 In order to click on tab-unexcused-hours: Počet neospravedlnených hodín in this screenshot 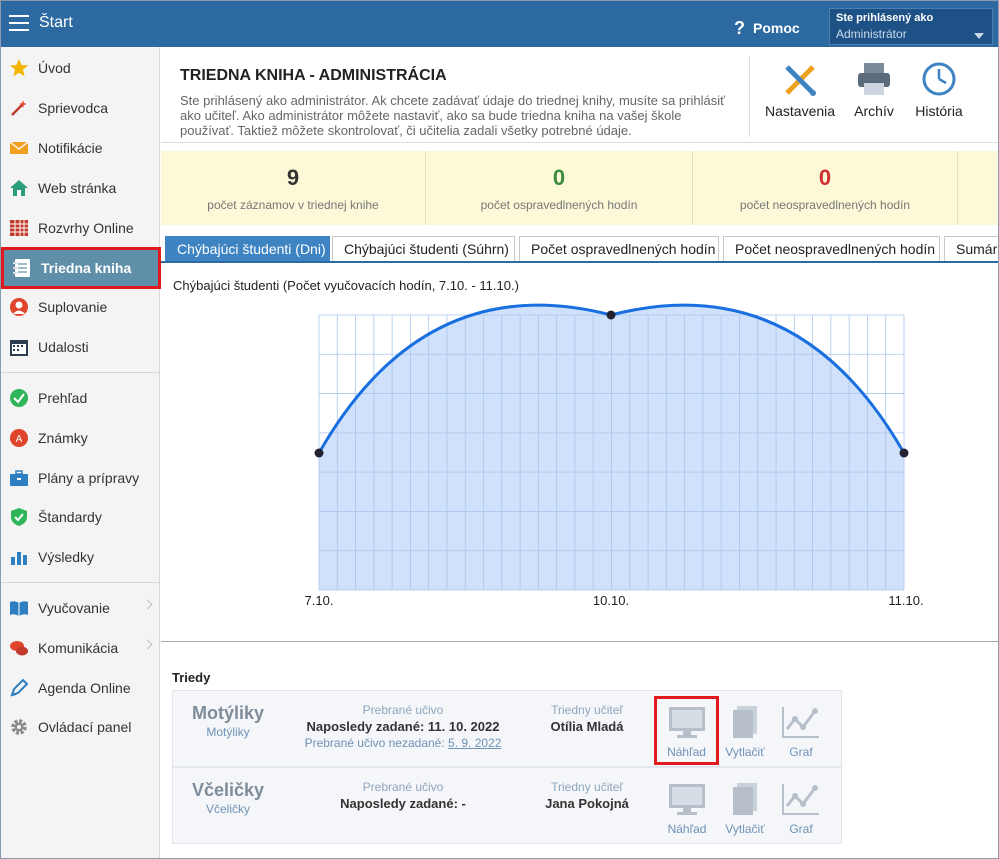, I will do `click(831, 248)`.